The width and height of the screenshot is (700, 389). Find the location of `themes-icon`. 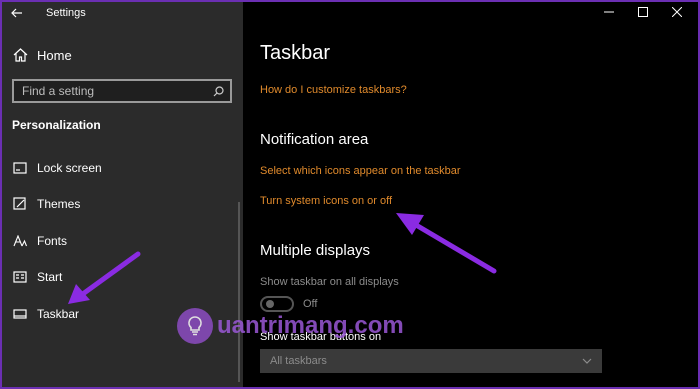

themes-icon is located at coordinates (20, 204).